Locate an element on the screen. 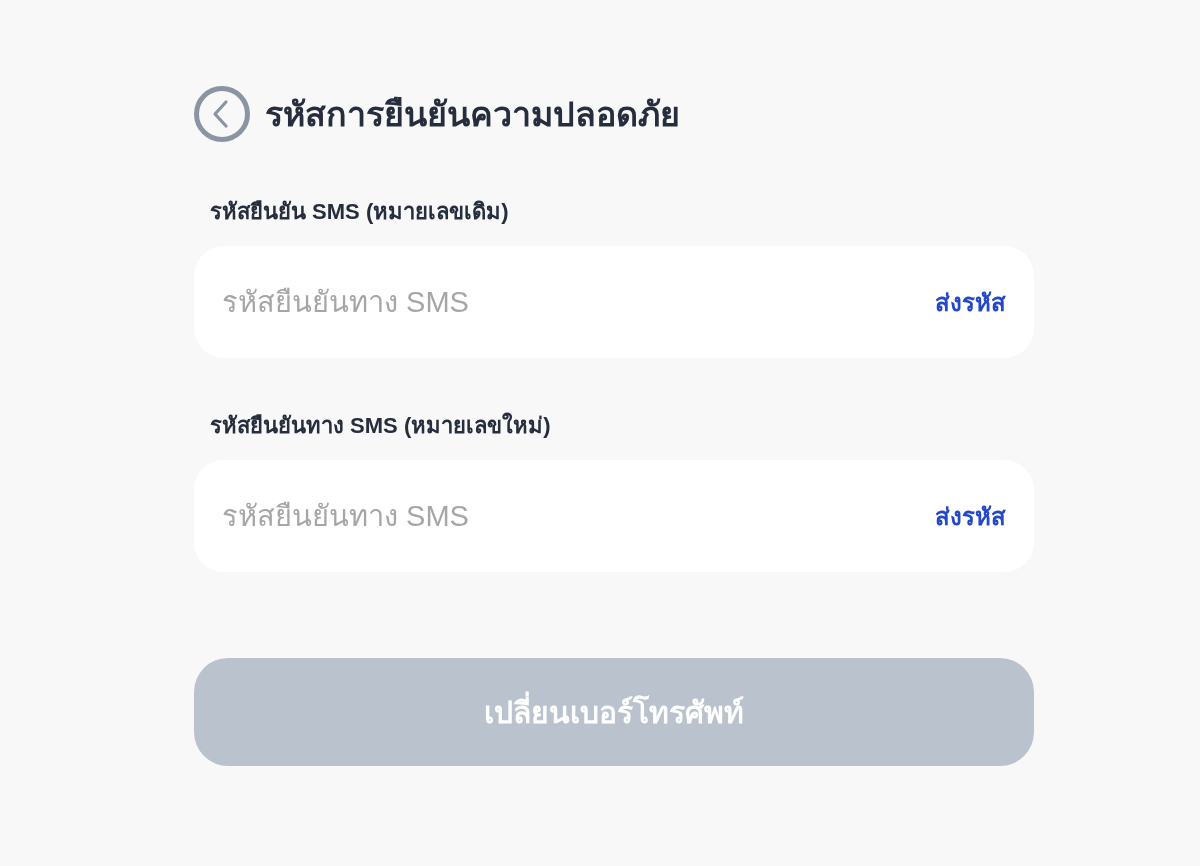  field-label: รหัสยืนยันทาง SMS (หมายเลขใหม่) is located at coordinates (380, 425).